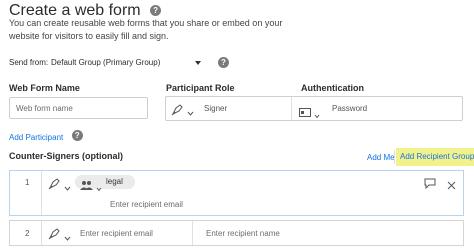 The width and height of the screenshot is (474, 250). I want to click on participant-role-heading: Participant Role, so click(200, 88).